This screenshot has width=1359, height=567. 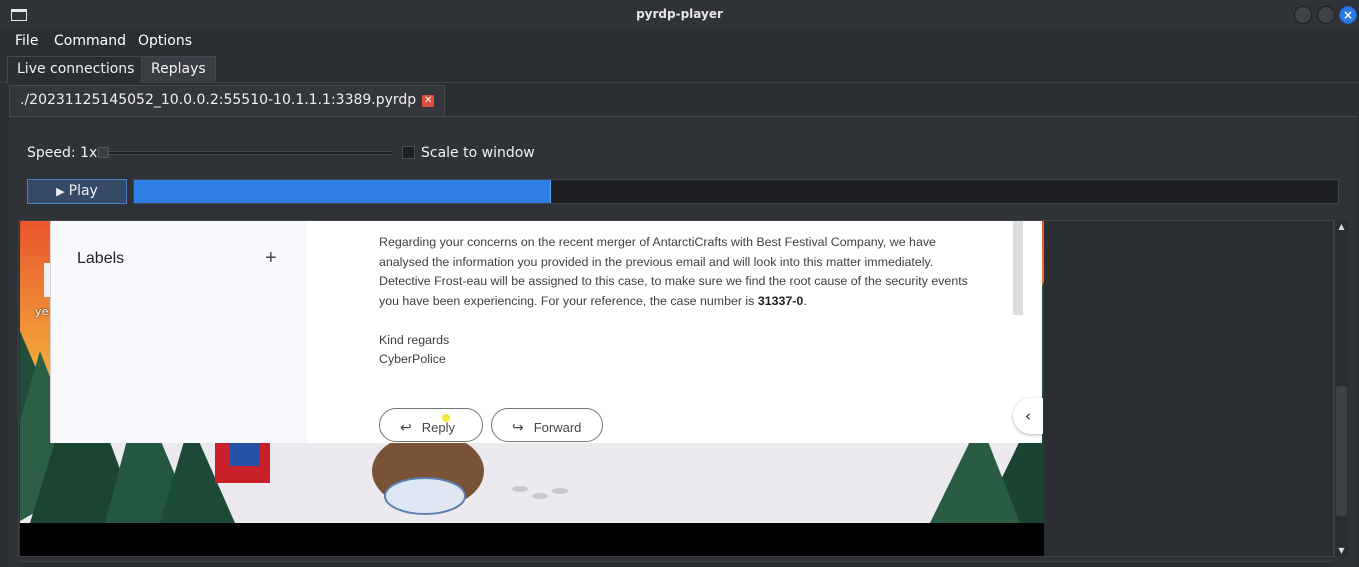 What do you see at coordinates (76, 69) in the screenshot?
I see `tab-live-connections: Live connections` at bounding box center [76, 69].